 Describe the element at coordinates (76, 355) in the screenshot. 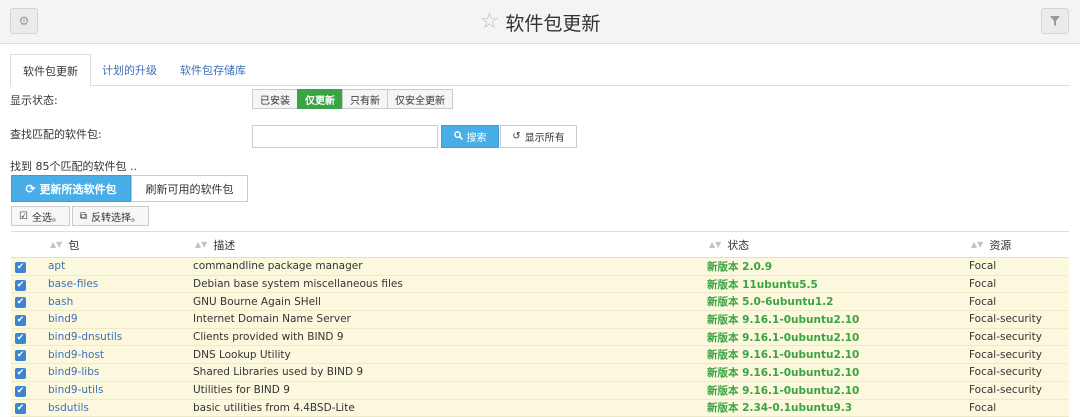

I see `package-name-link: bind9-host` at that location.